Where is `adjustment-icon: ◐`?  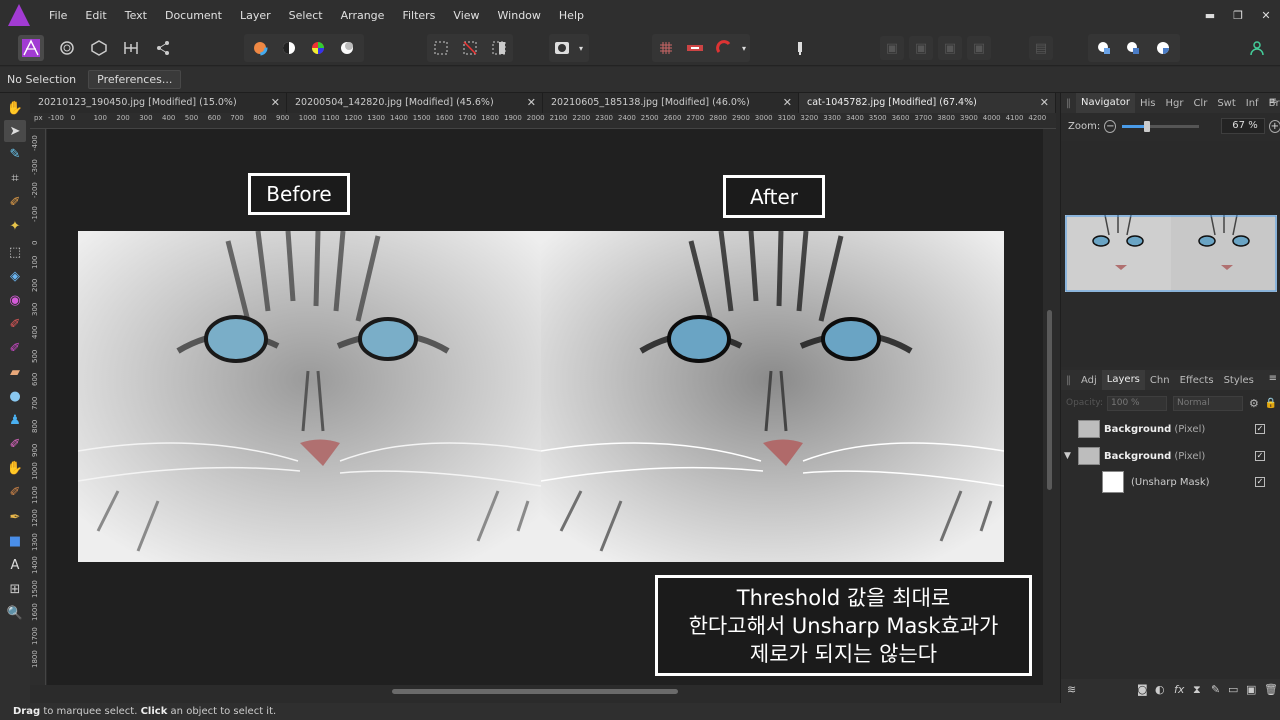
adjustment-icon: ◐ is located at coordinates (1160, 689).